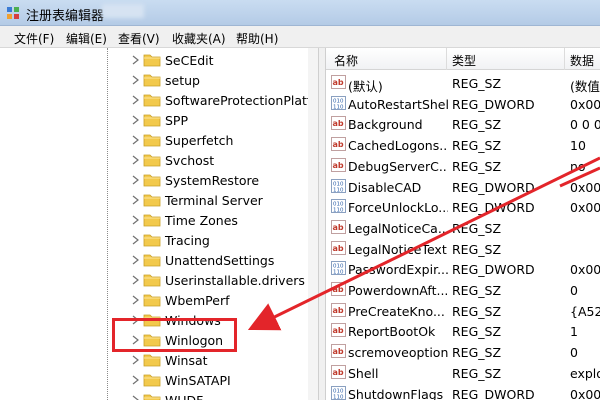 This screenshot has width=600, height=400. What do you see at coordinates (463, 289) in the screenshot?
I see `value-row: ab PowerdownAft... REG_SZ 0` at bounding box center [463, 289].